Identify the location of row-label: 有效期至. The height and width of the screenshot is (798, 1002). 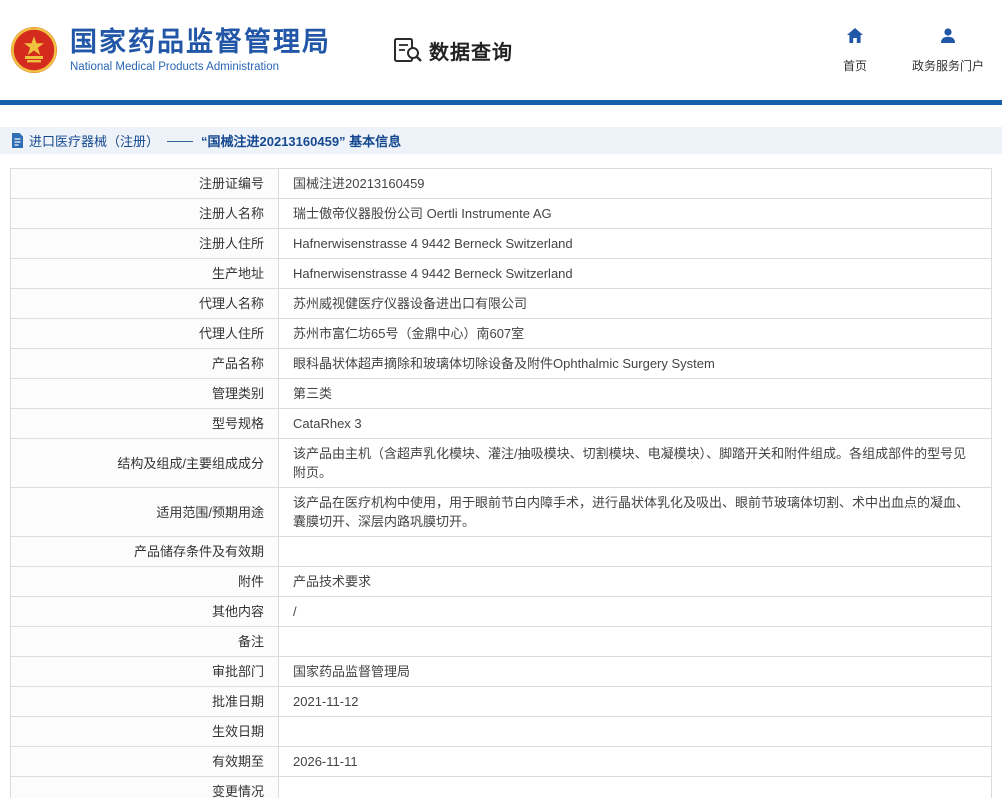
(144, 761).